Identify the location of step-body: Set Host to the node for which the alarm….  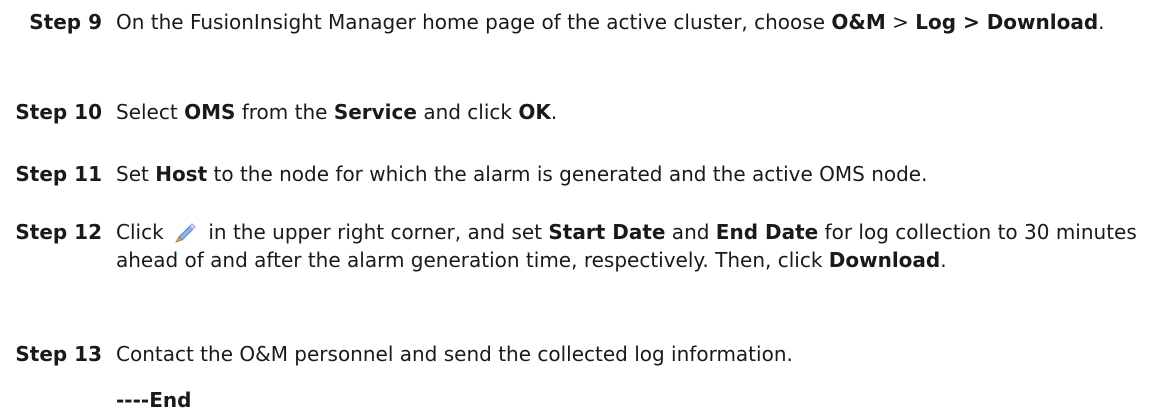
(637, 174).